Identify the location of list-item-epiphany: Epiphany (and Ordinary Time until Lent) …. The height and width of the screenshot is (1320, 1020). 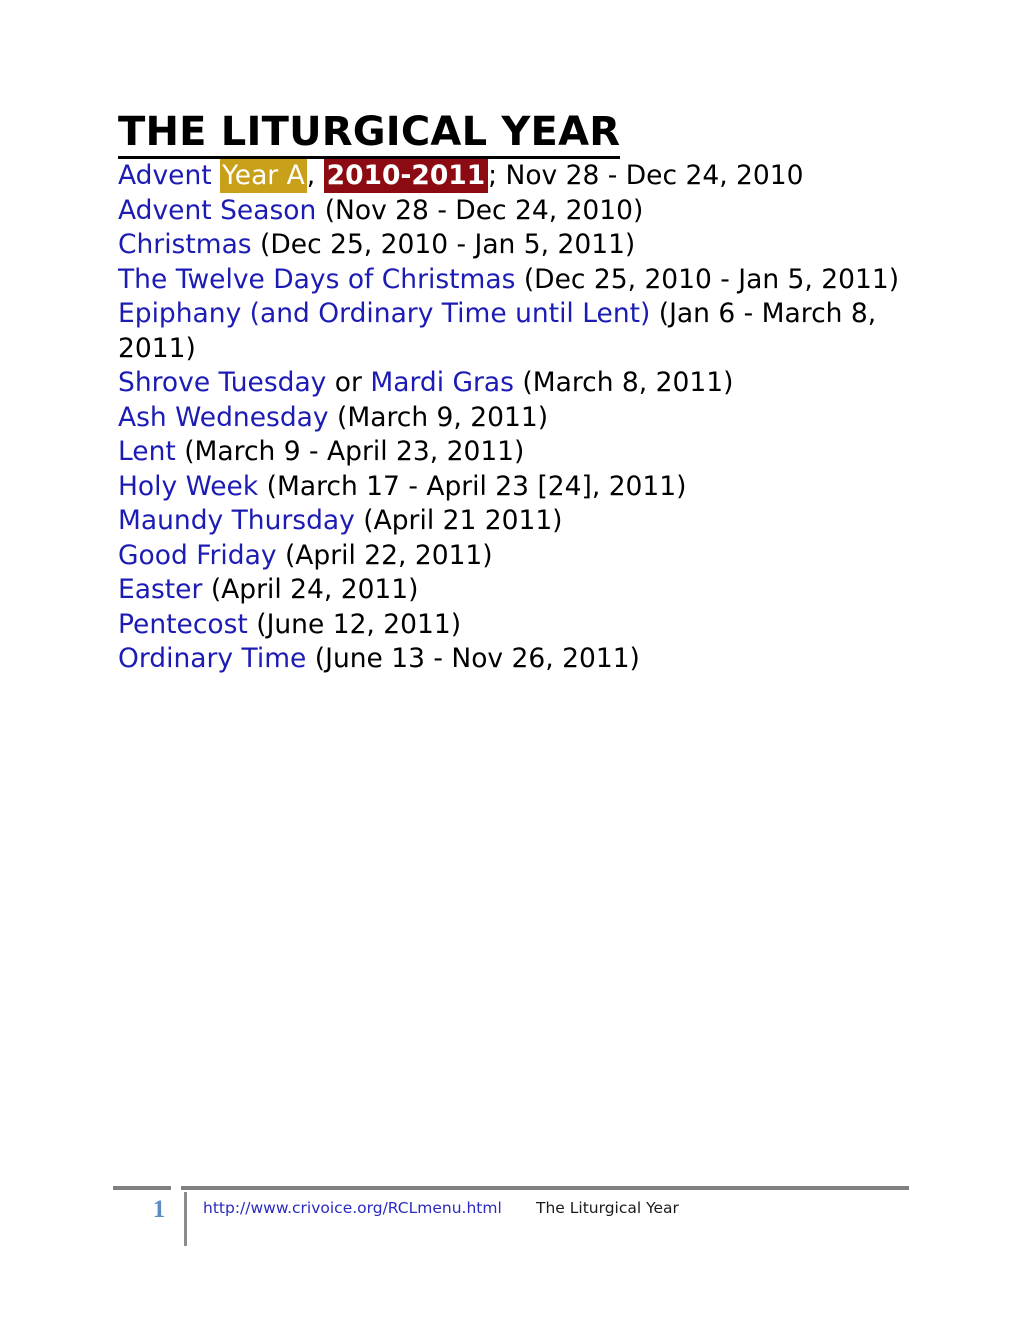
(518, 331).